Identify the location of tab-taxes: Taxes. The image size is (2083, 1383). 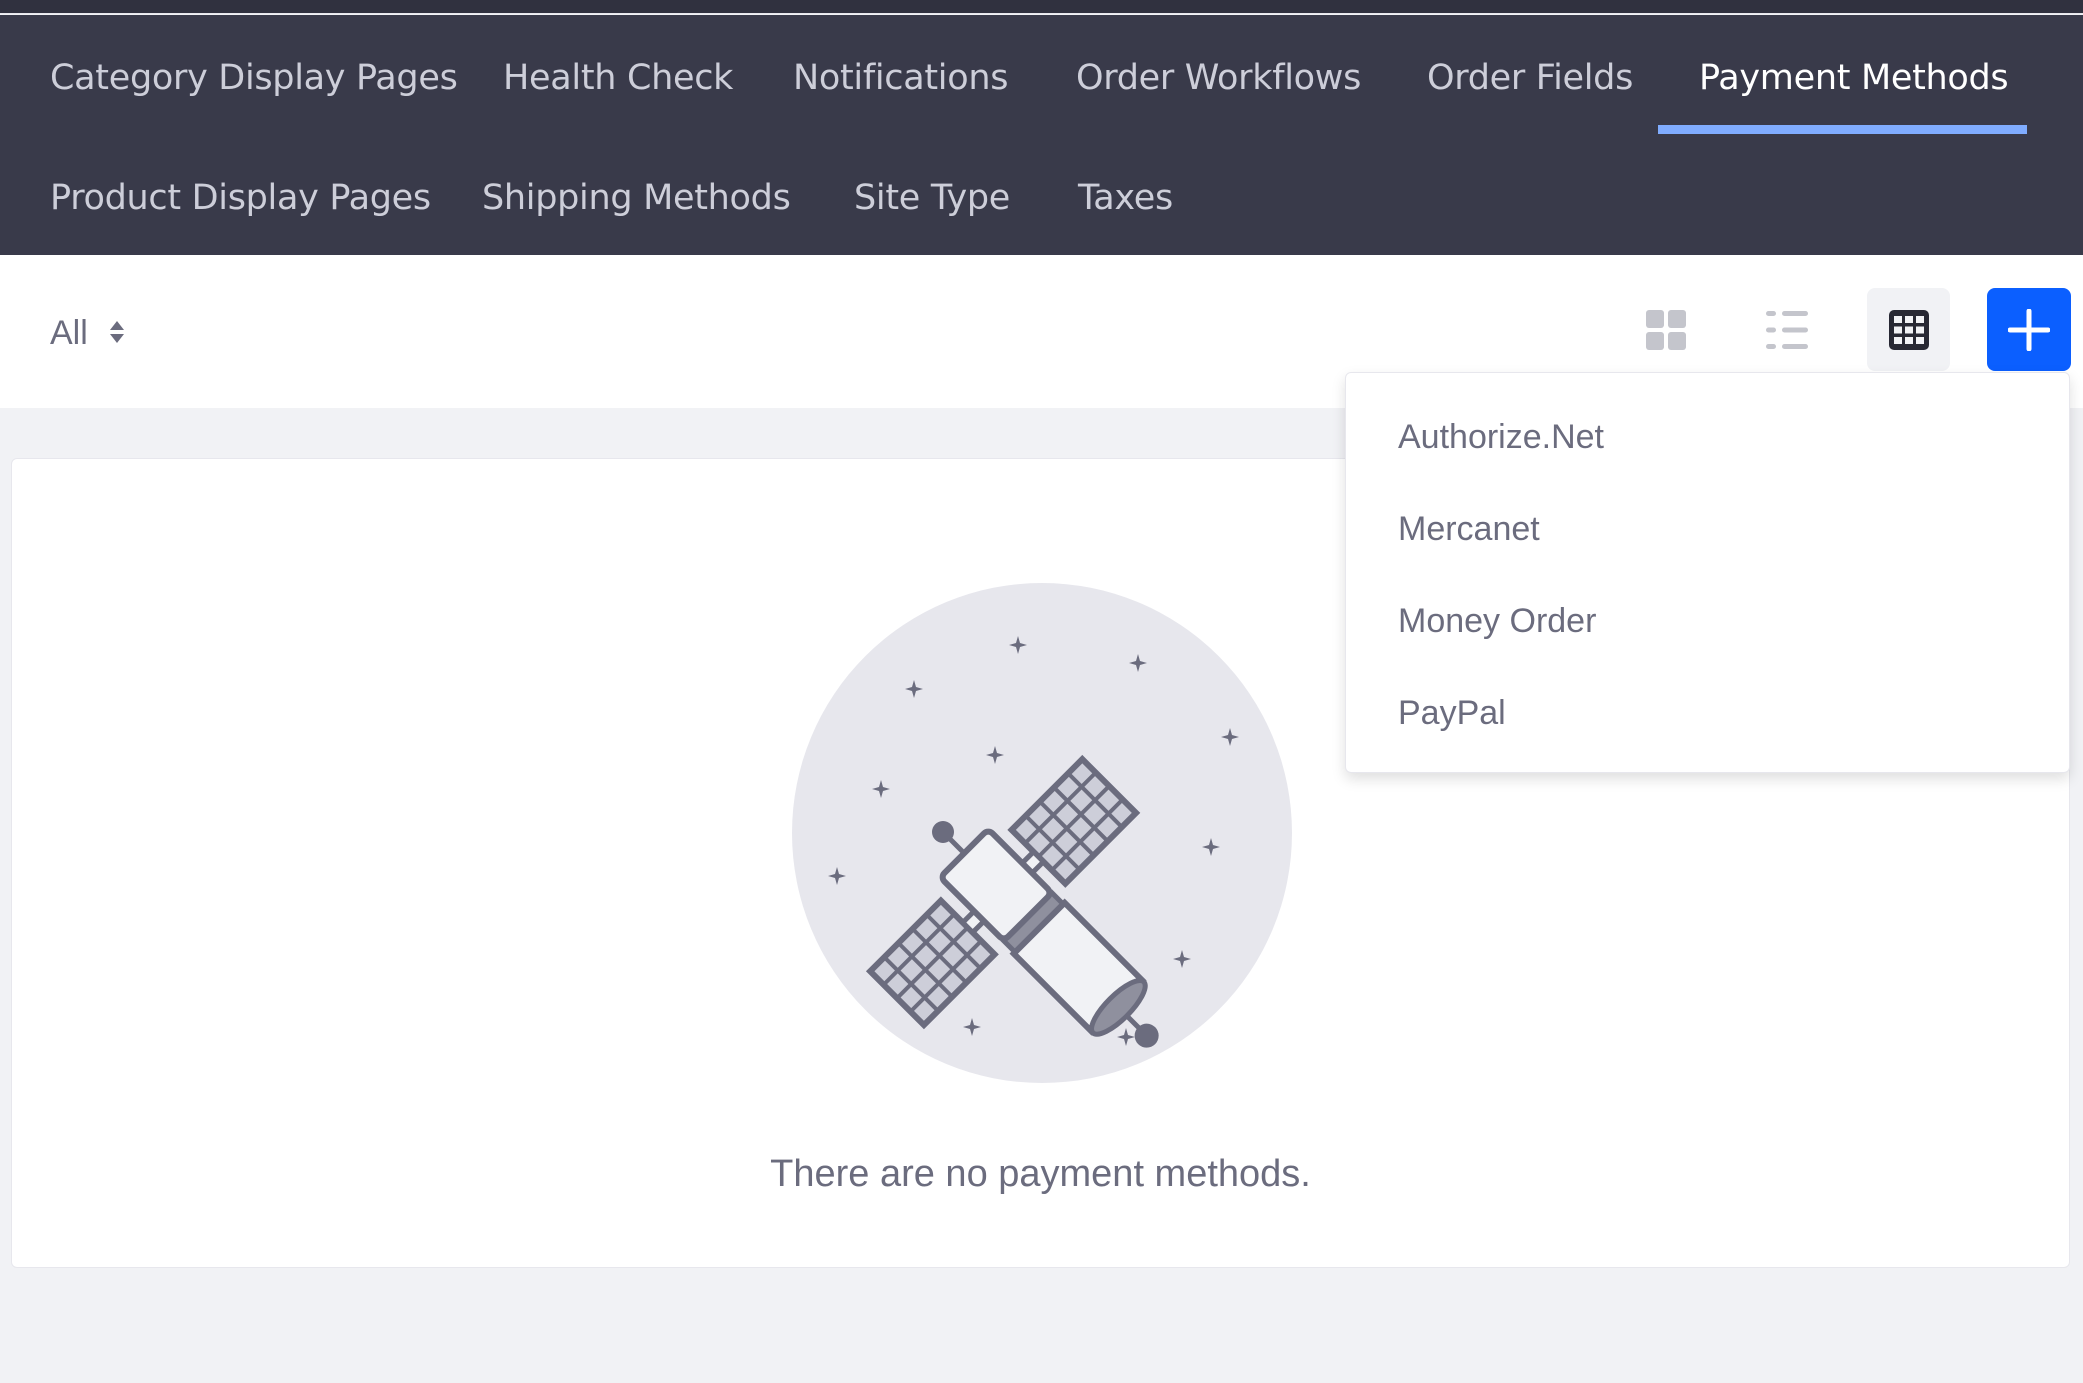
(1125, 198).